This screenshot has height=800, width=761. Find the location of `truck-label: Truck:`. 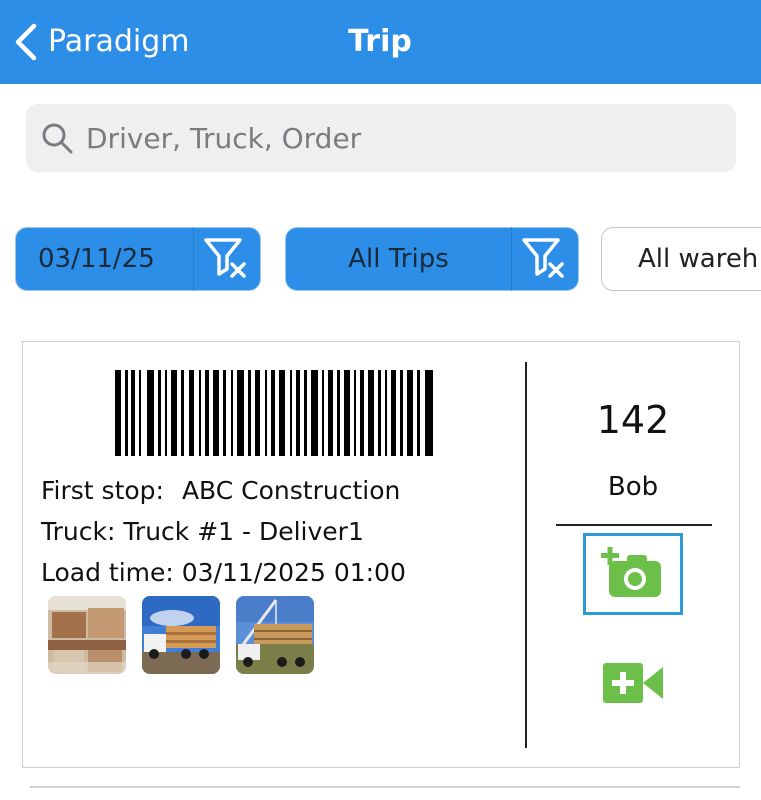

truck-label: Truck: is located at coordinates (78, 531).